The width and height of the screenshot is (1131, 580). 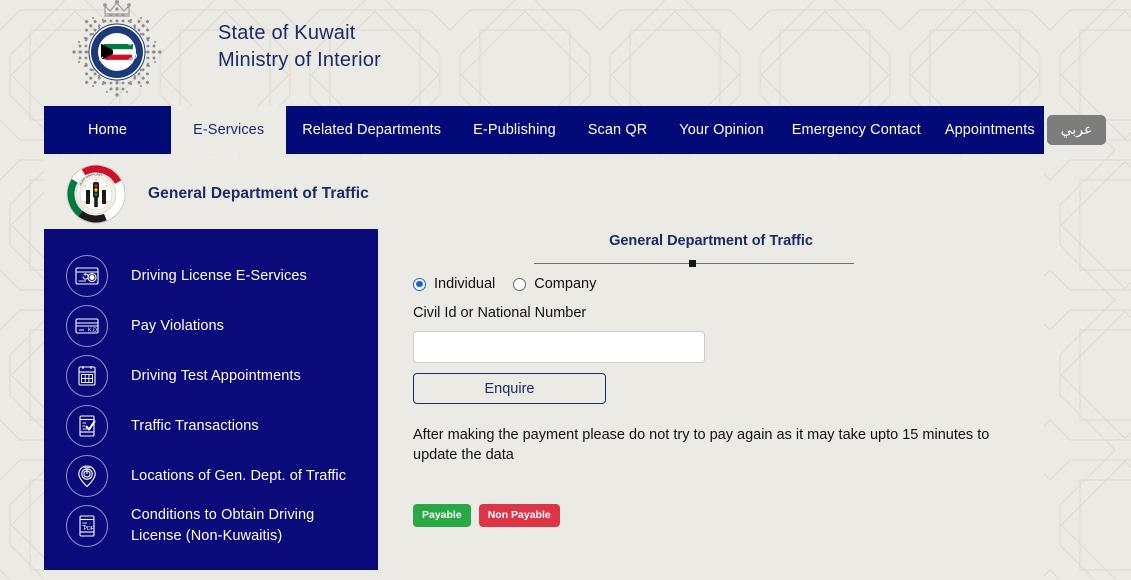 I want to click on nav-item-e-publishing: E-Publishing, so click(x=514, y=130).